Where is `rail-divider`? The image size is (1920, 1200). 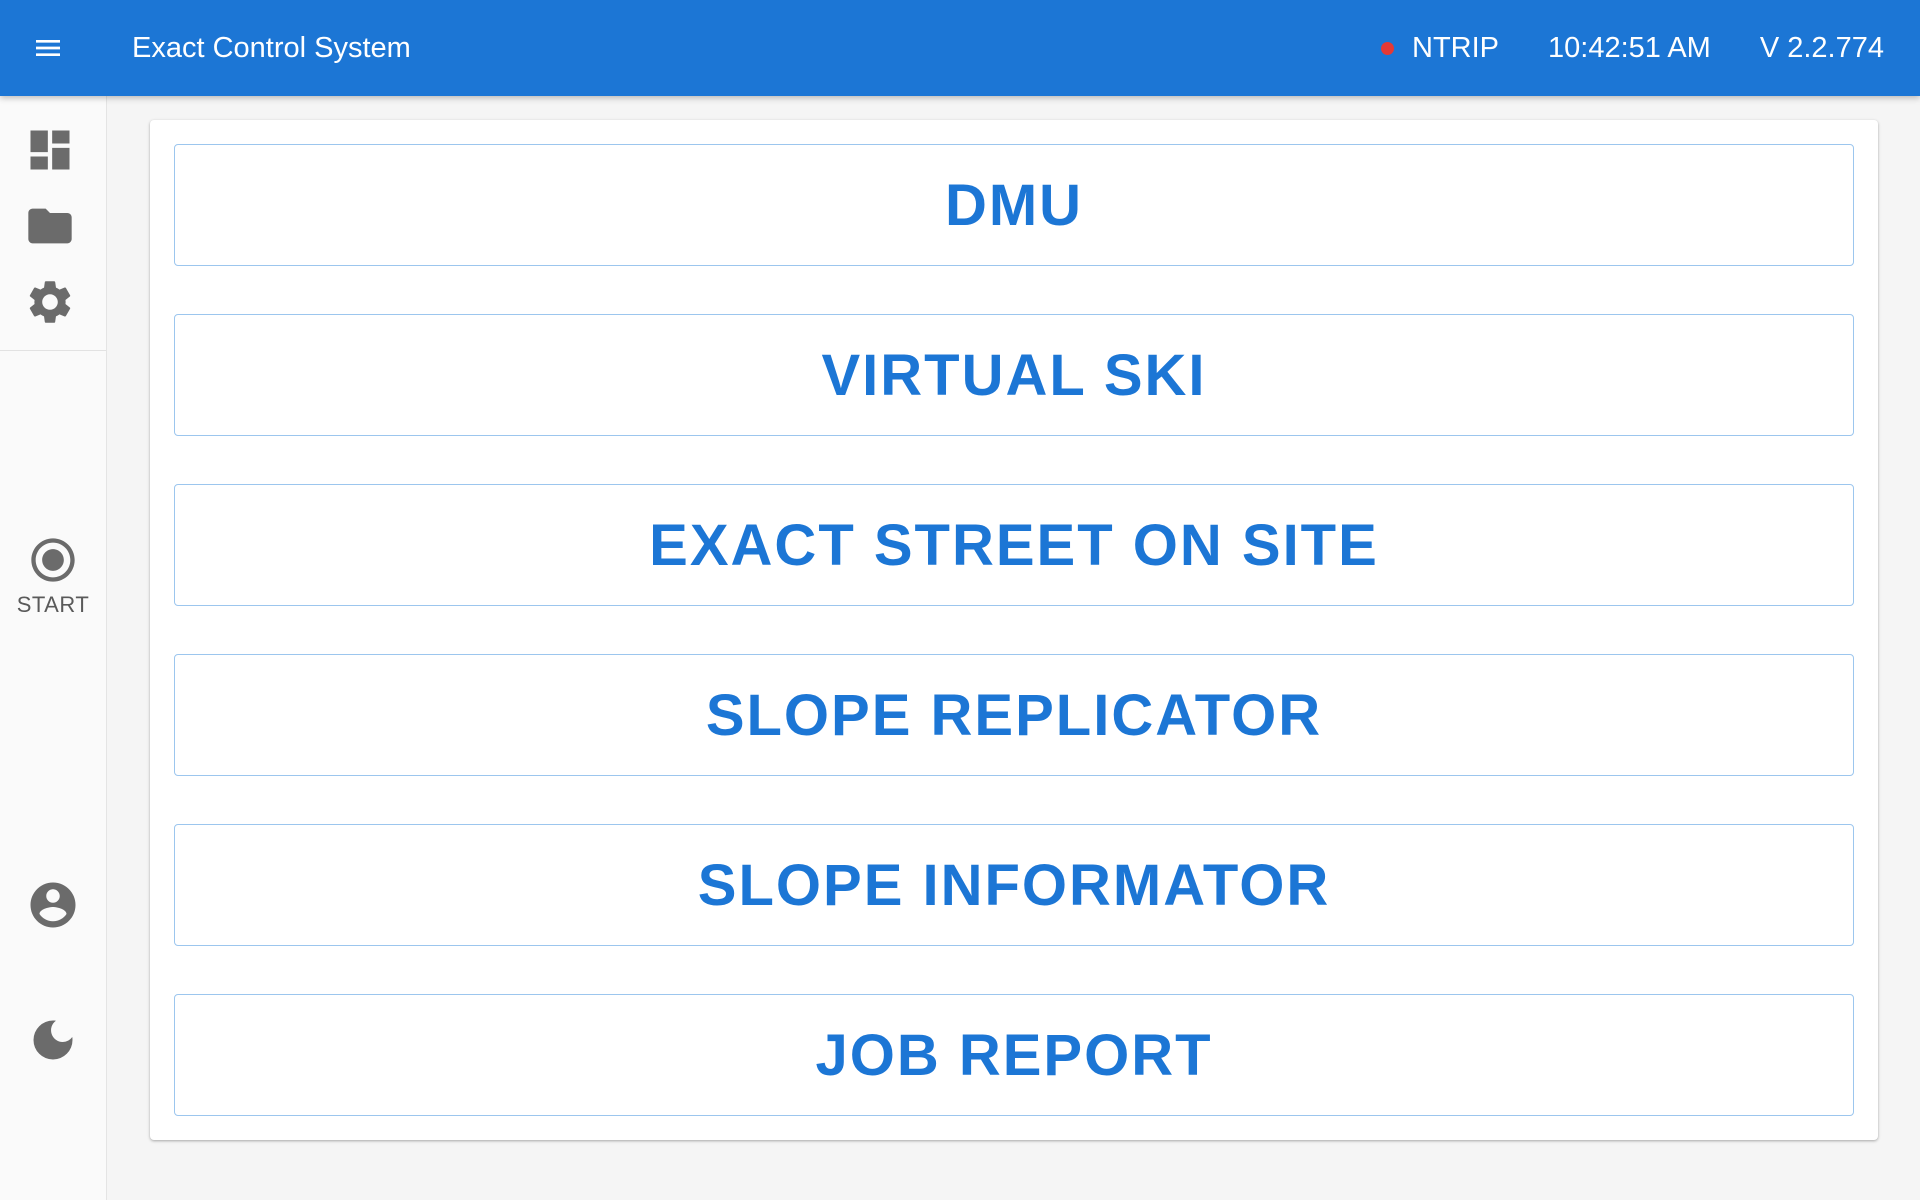
rail-divider is located at coordinates (53, 350).